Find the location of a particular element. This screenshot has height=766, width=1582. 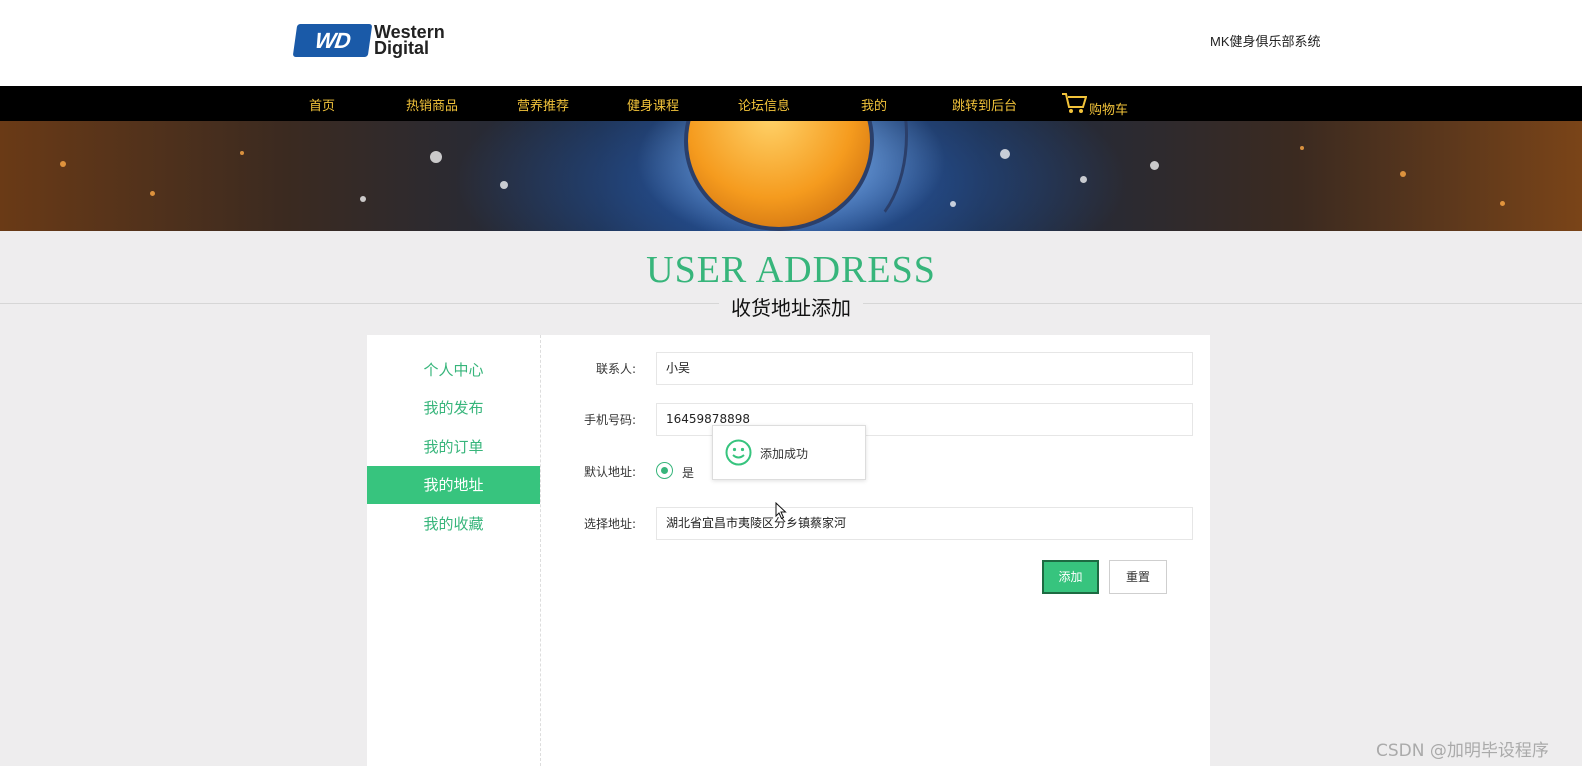

top-header: WD Western Digital MK健身俱乐部系统 is located at coordinates (791, 43).